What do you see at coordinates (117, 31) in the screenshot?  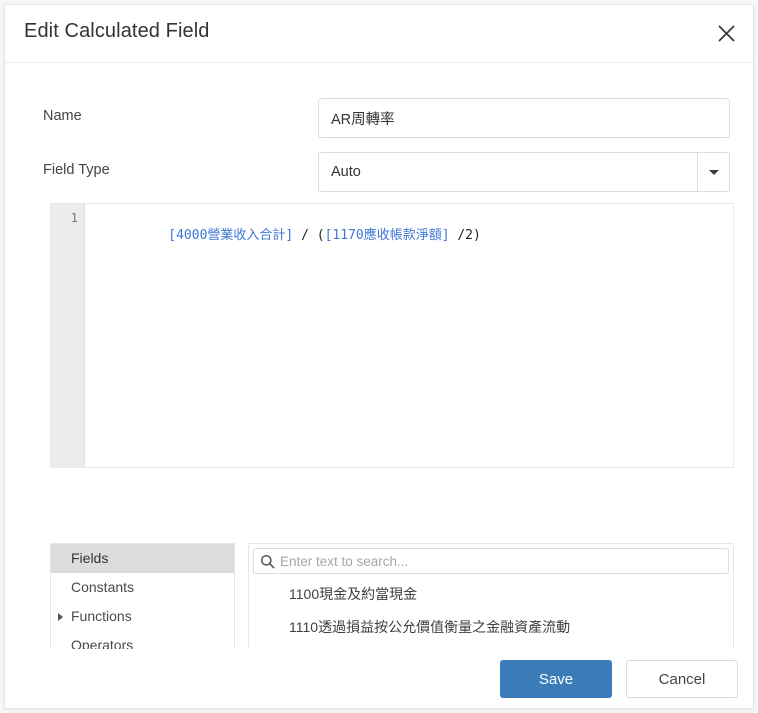 I see `page-title: Edit Calculated Field` at bounding box center [117, 31].